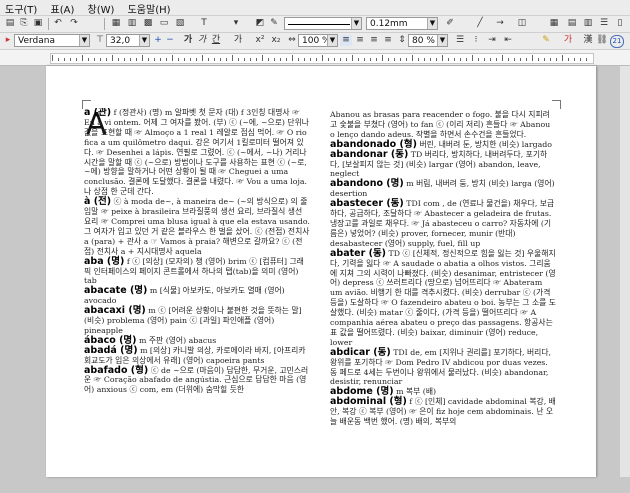 The width and height of the screenshot is (630, 493). Describe the element at coordinates (128, 40) in the screenshot. I see `font-size-field: 32,0 ▼` at that location.